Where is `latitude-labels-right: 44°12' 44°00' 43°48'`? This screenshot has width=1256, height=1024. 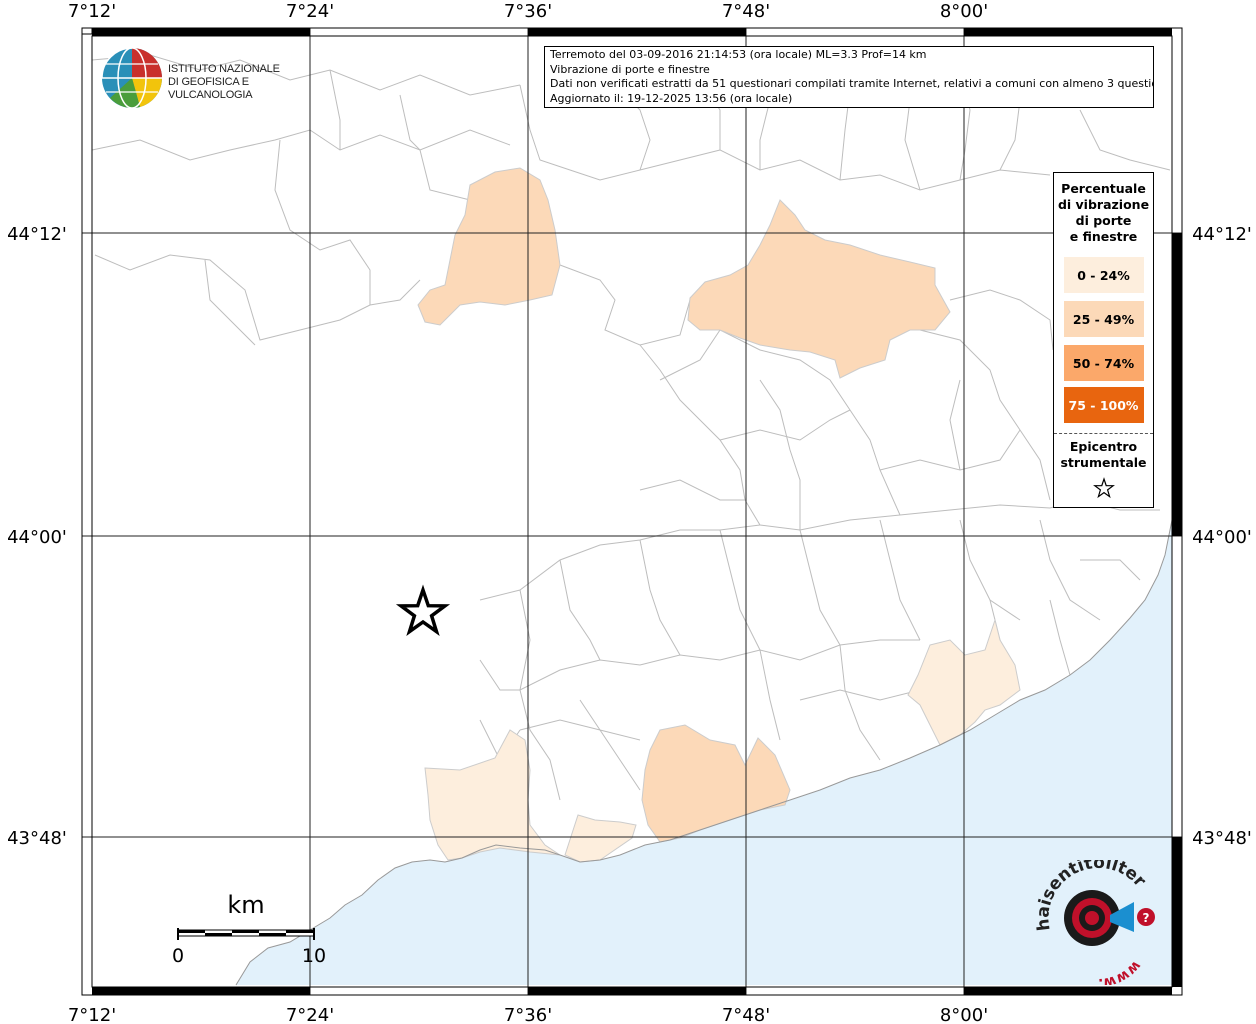 latitude-labels-right: 44°12' 44°00' 43°48' is located at coordinates (1222, 536).